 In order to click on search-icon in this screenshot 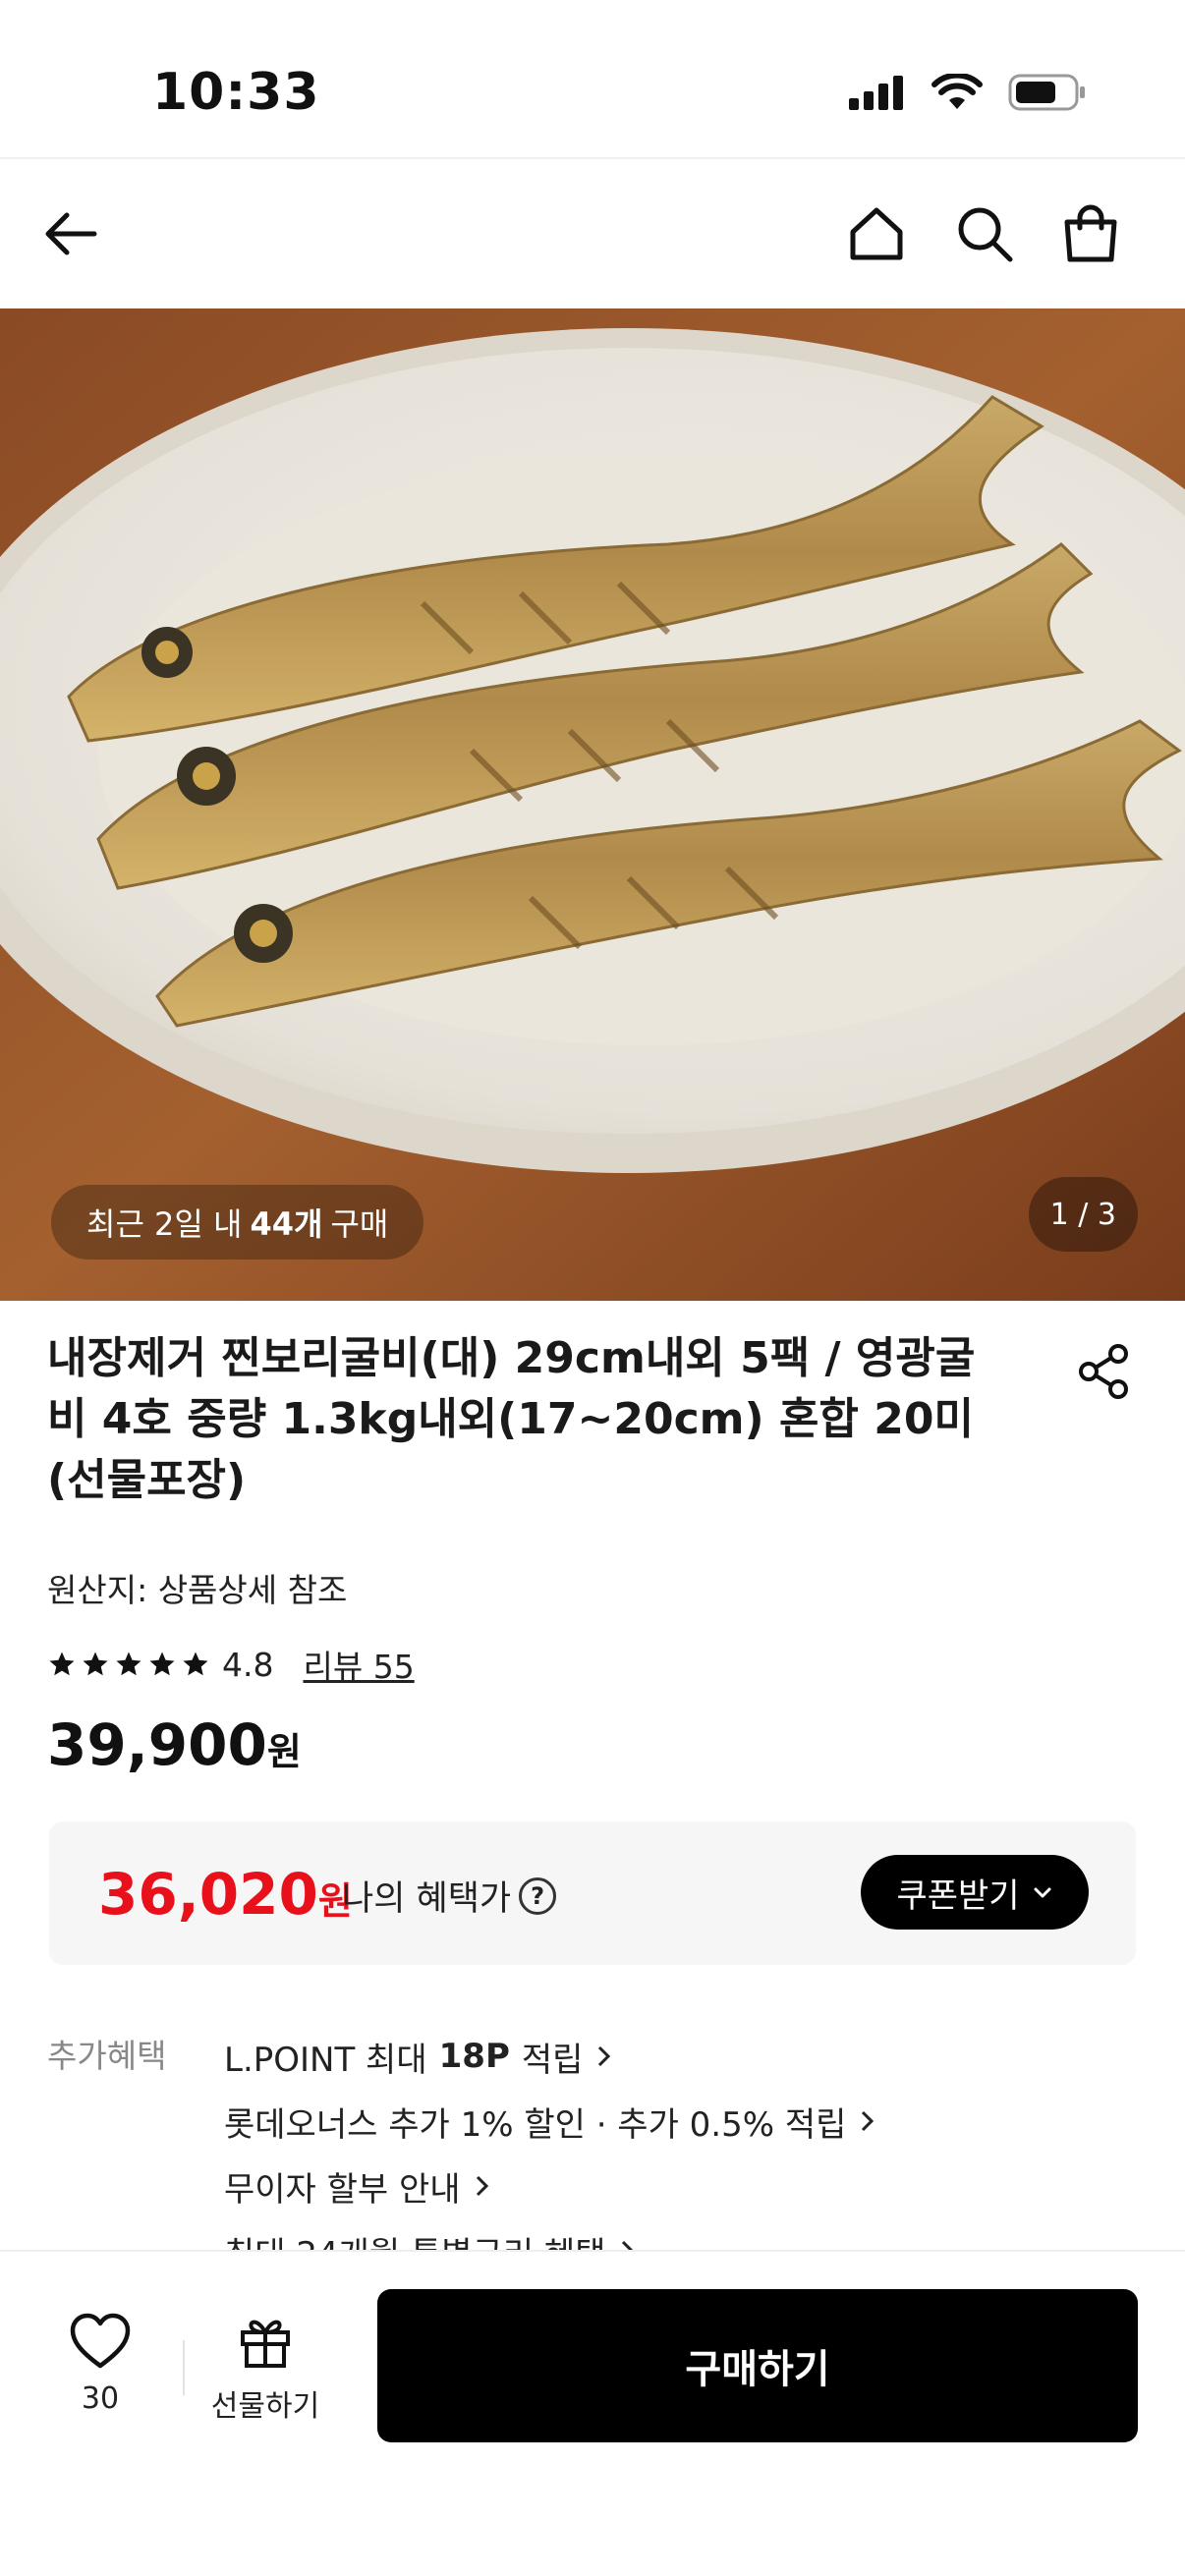, I will do `click(986, 234)`.